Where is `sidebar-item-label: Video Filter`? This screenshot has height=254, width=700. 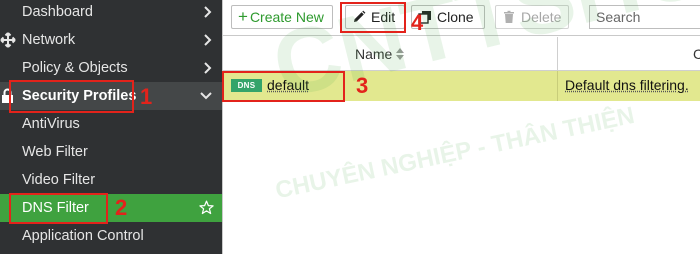 sidebar-item-label: Video Filter is located at coordinates (59, 180).